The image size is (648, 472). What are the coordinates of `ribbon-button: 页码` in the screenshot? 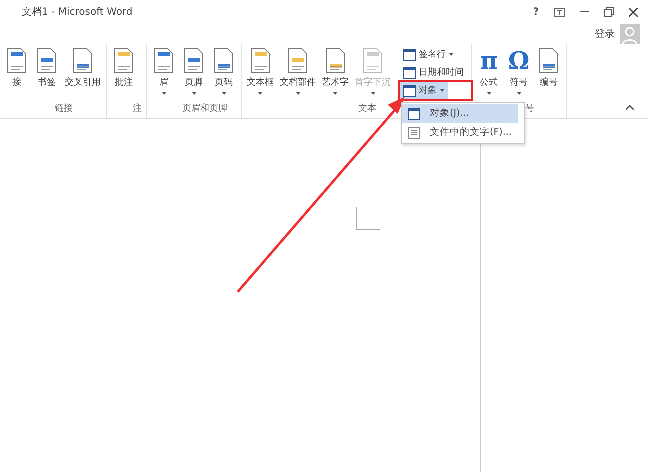 It's located at (224, 74).